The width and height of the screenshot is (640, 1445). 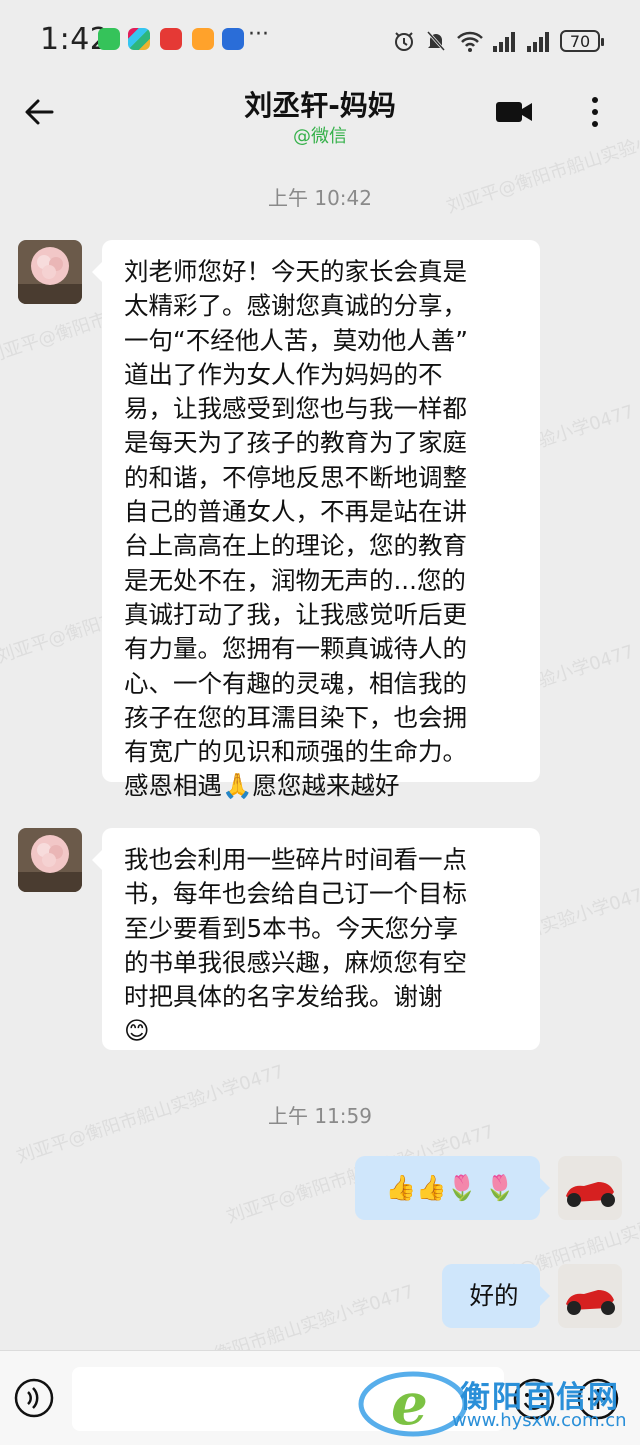 What do you see at coordinates (496, 1296) in the screenshot?
I see `outgoing-message-bubble: 好的` at bounding box center [496, 1296].